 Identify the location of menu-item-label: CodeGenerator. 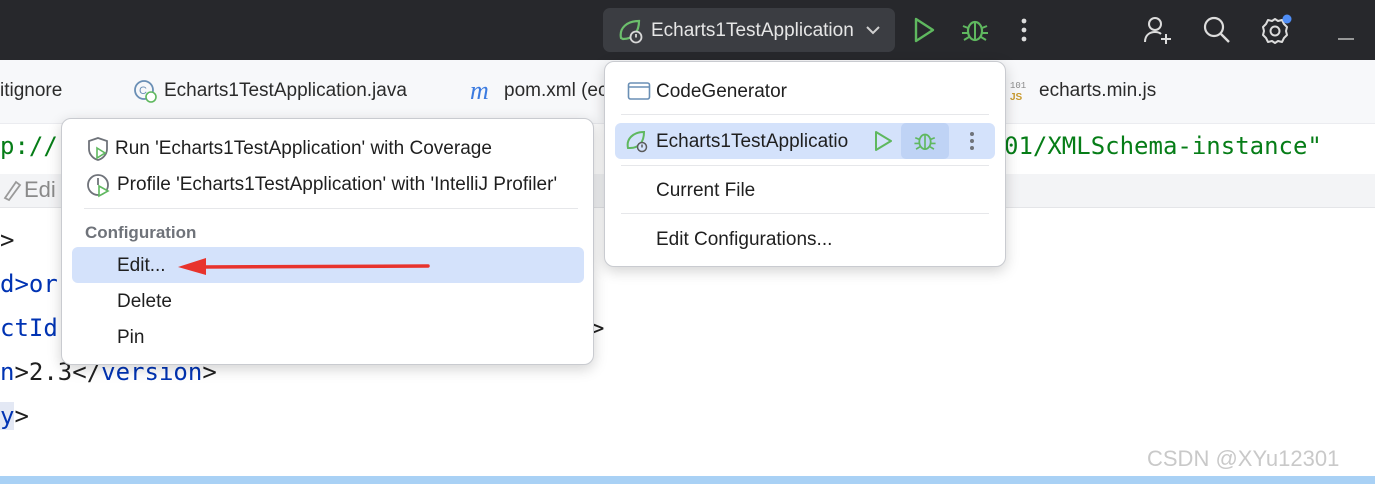
(721, 91).